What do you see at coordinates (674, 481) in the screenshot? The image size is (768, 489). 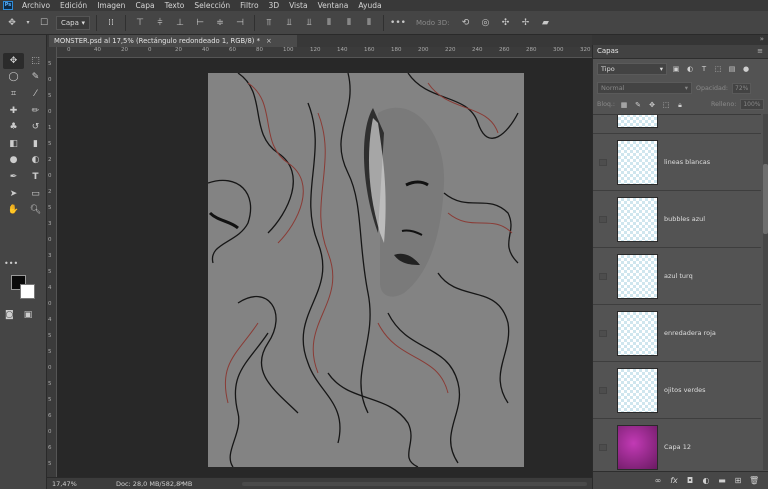 I see `layer-style-fx-icon: fx` at bounding box center [674, 481].